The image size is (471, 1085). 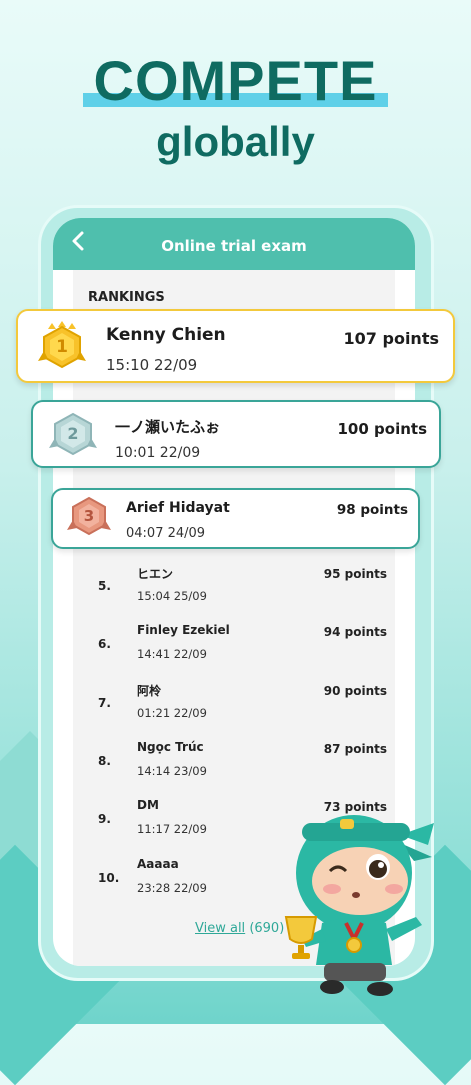 What do you see at coordinates (391, 338) in the screenshot?
I see `player-points: 107 points` at bounding box center [391, 338].